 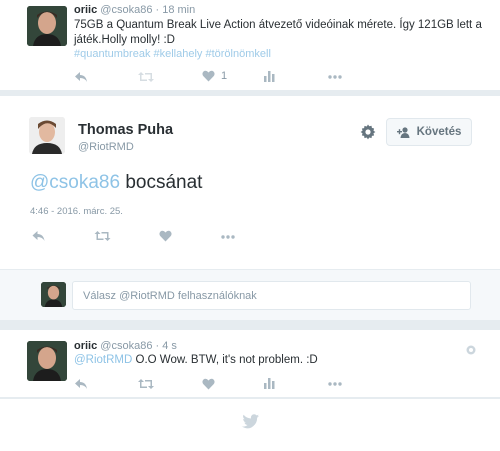 I want to click on tweet-time: · 18 min, so click(x=176, y=10).